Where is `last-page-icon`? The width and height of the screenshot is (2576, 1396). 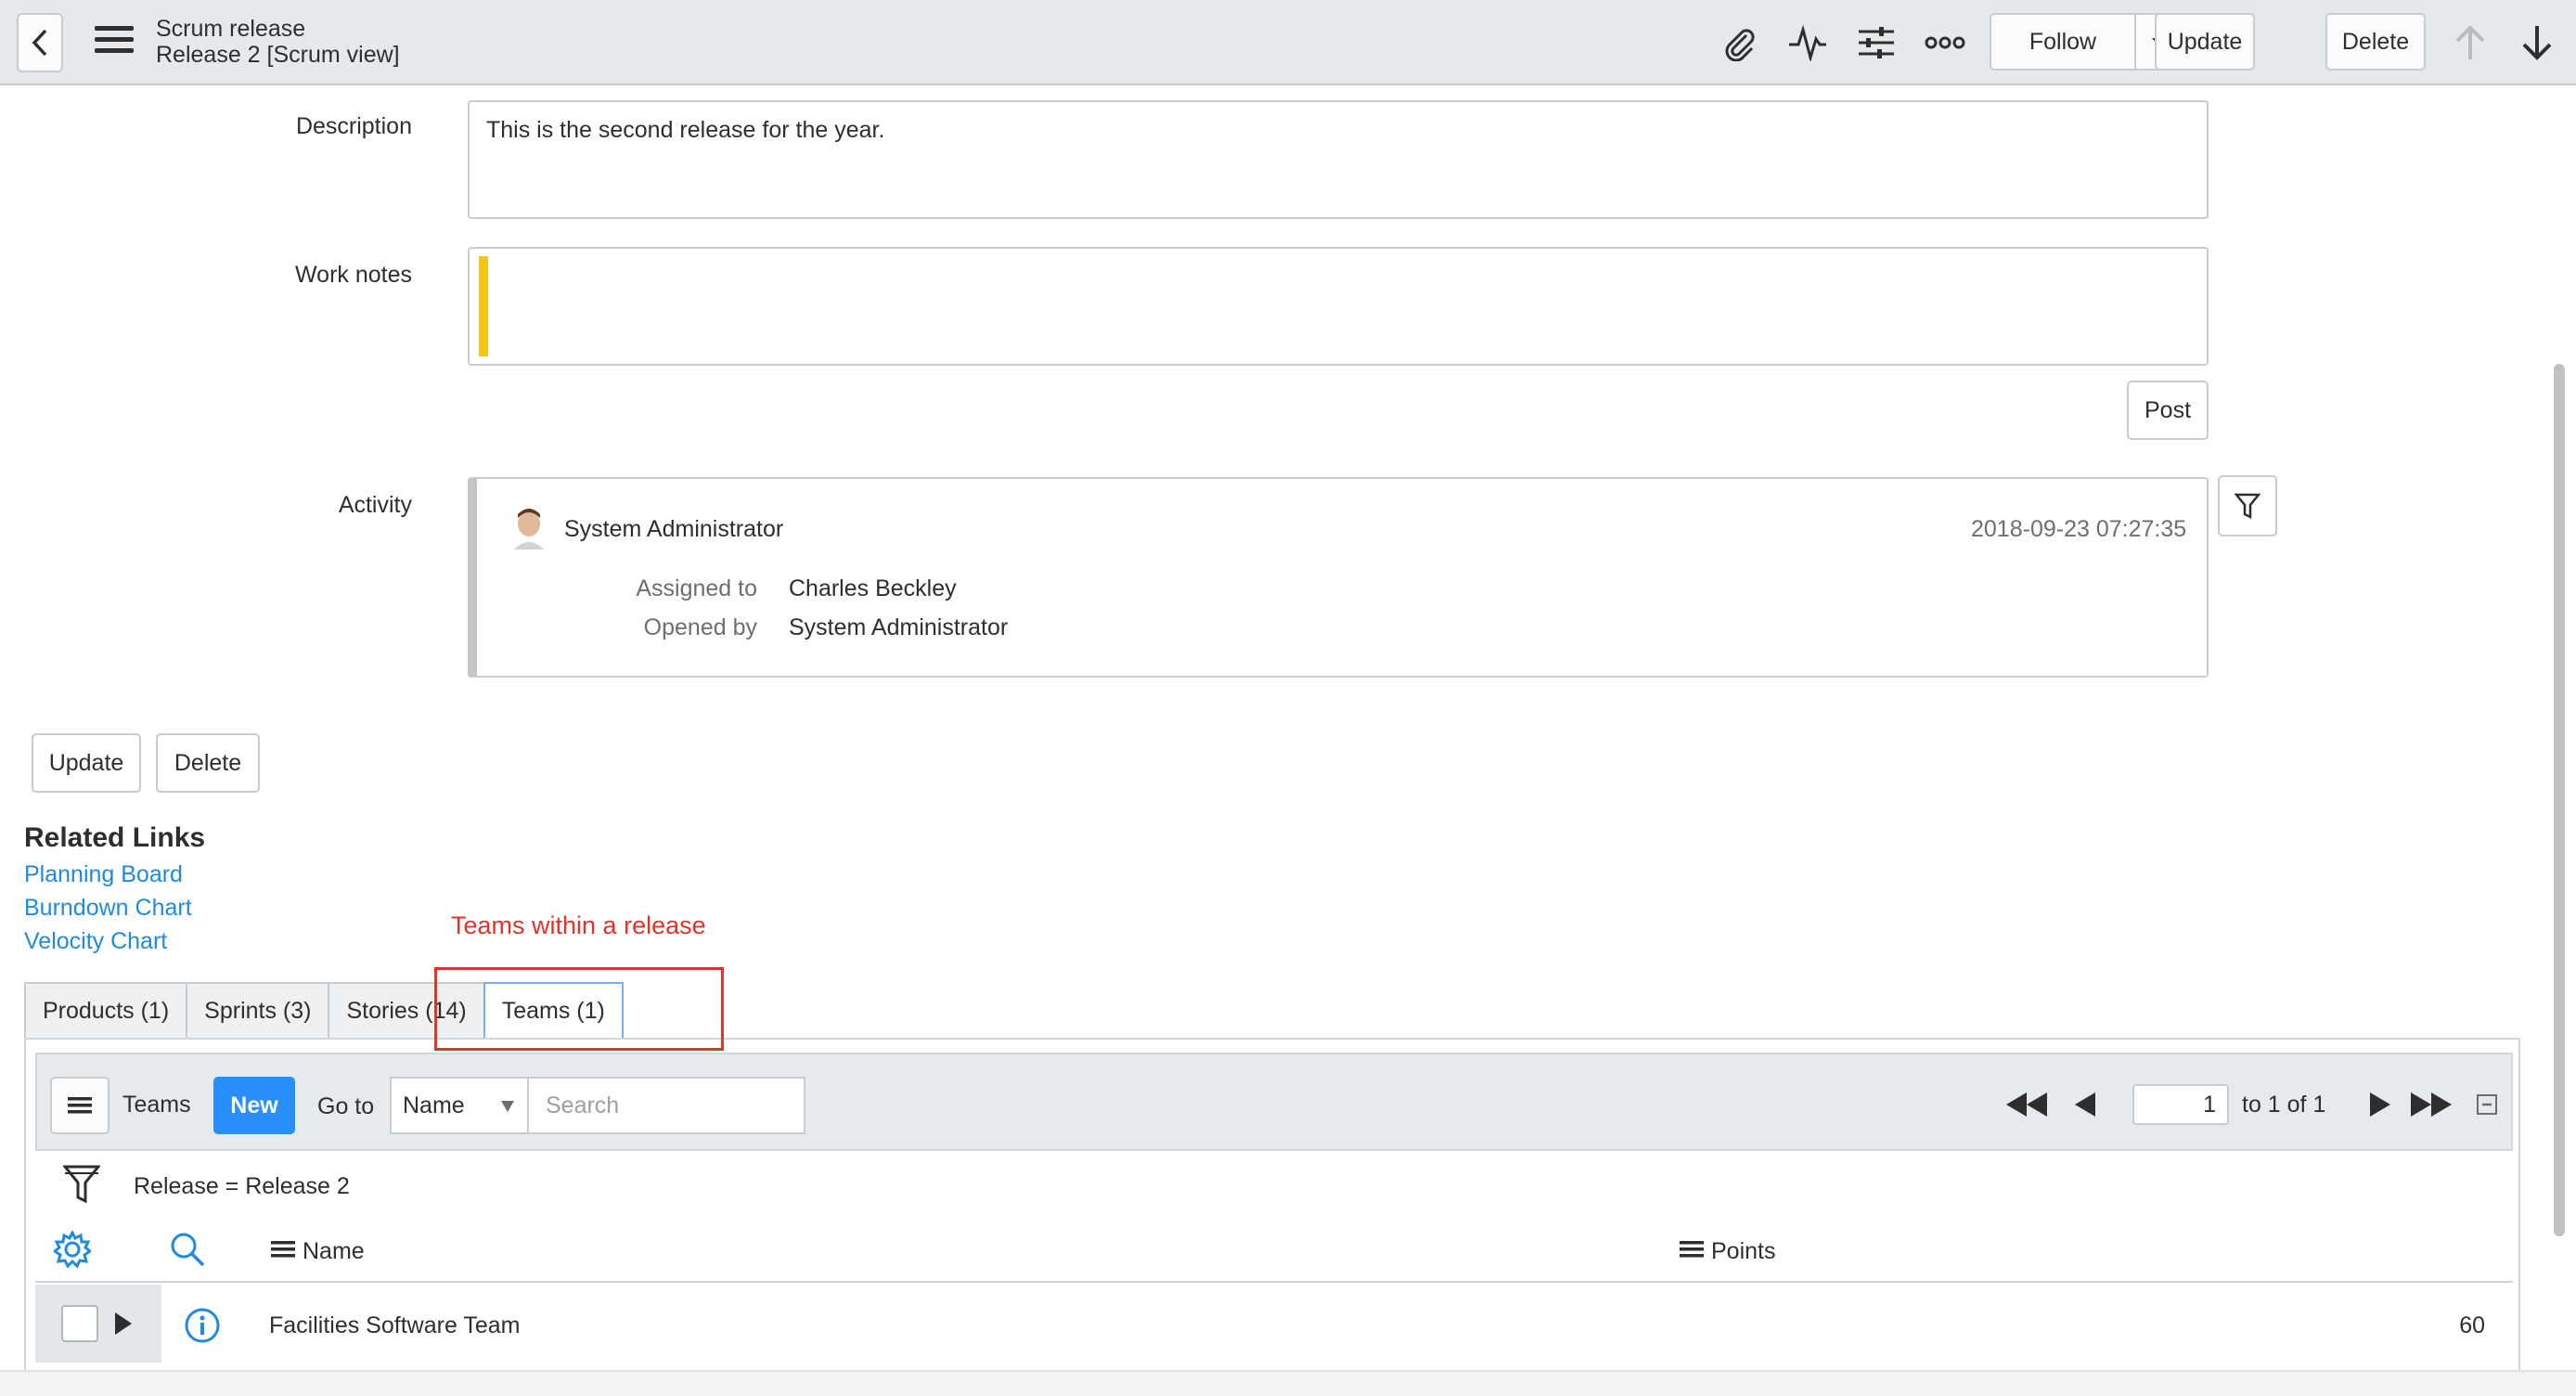 last-page-icon is located at coordinates (2431, 1104).